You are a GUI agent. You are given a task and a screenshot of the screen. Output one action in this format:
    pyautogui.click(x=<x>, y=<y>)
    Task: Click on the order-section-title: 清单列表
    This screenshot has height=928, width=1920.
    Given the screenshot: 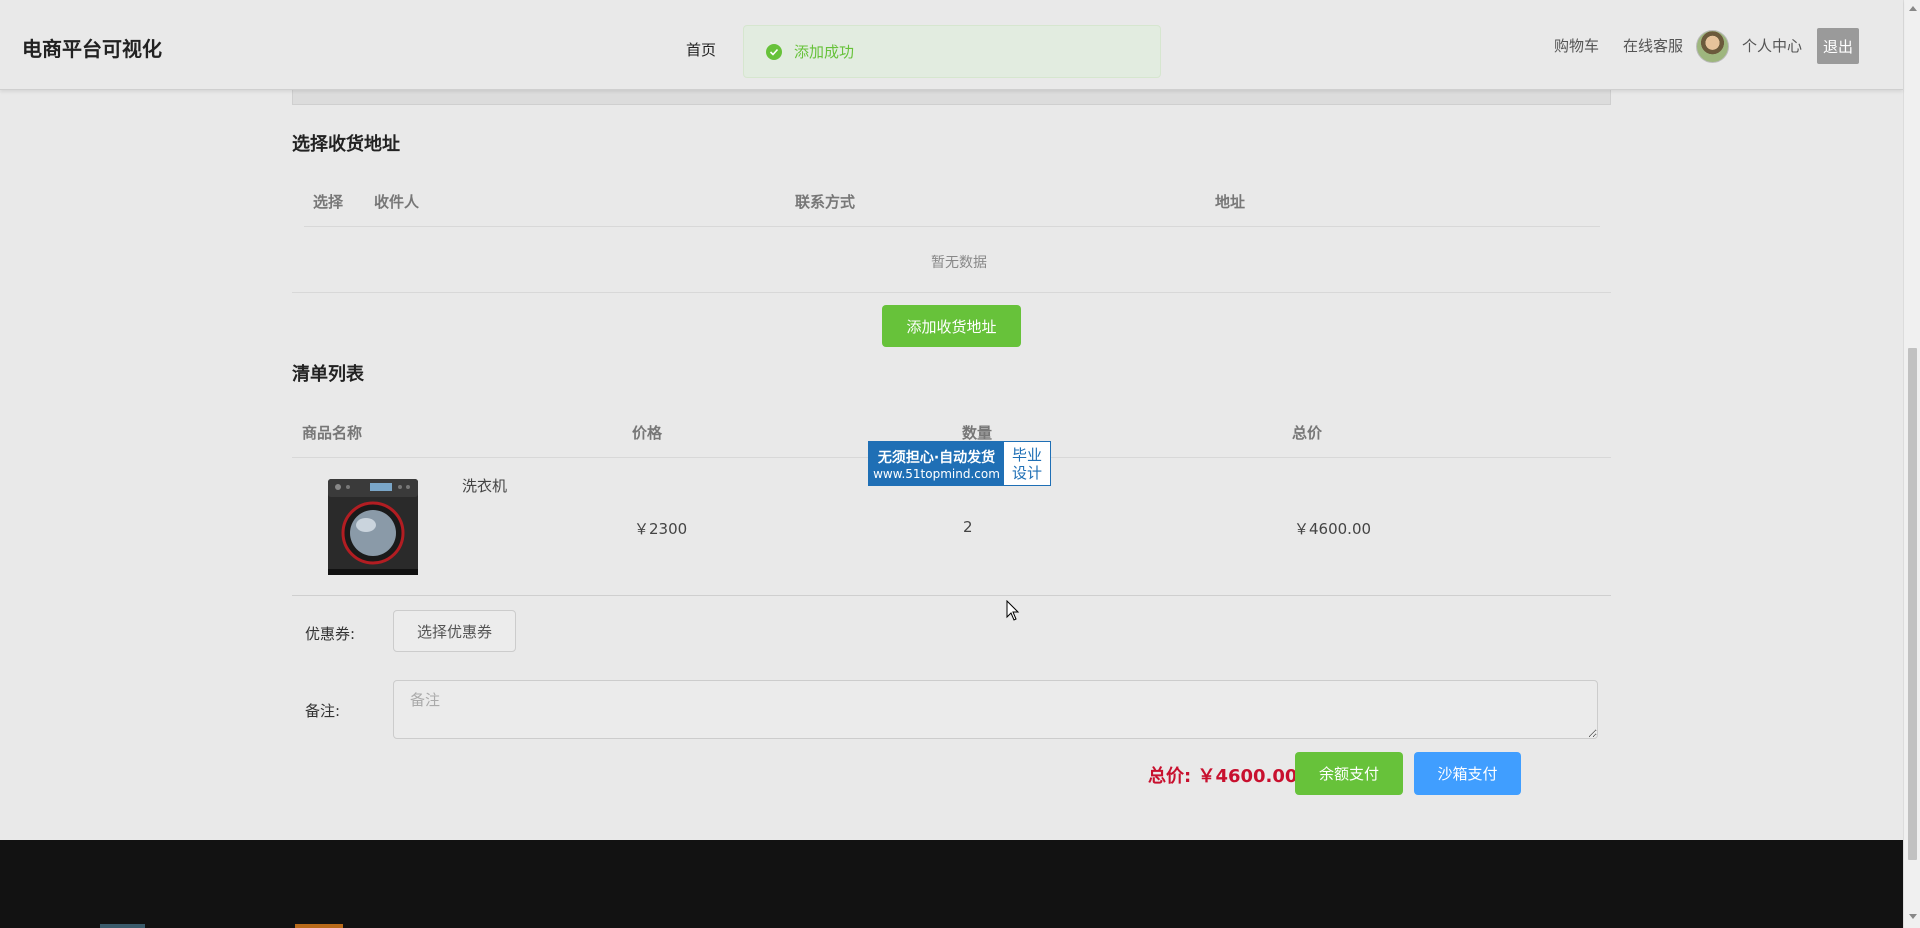 What is the action you would take?
    pyautogui.click(x=328, y=374)
    